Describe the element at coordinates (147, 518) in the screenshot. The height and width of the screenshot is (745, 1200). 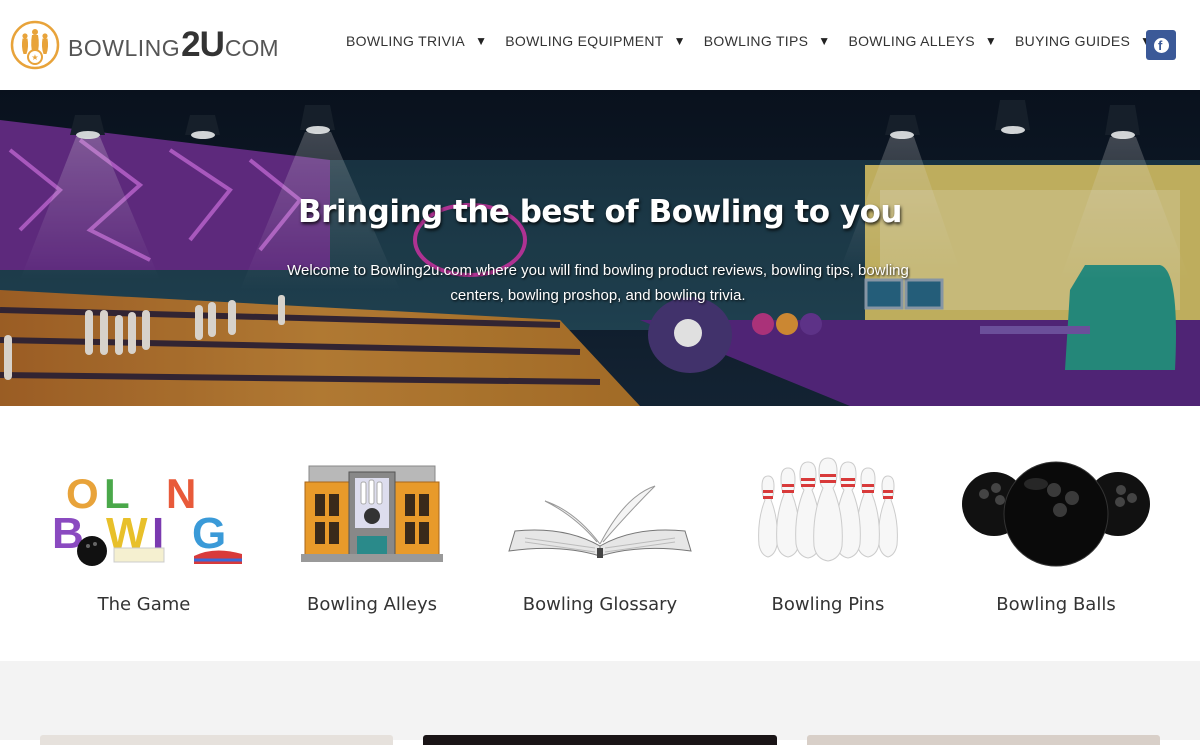
I see `bowling-word-art-icon: O L N B W I G` at that location.